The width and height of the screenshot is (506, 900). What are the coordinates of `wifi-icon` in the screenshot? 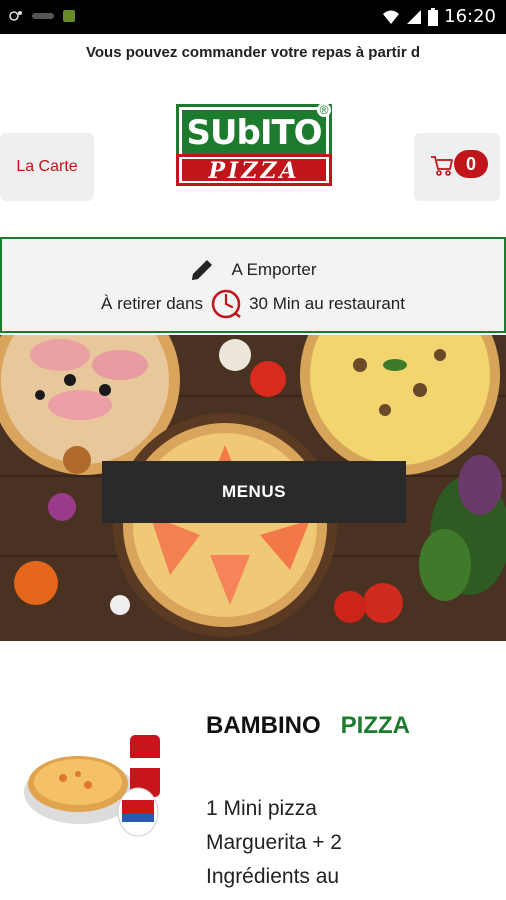 It's located at (391, 17).